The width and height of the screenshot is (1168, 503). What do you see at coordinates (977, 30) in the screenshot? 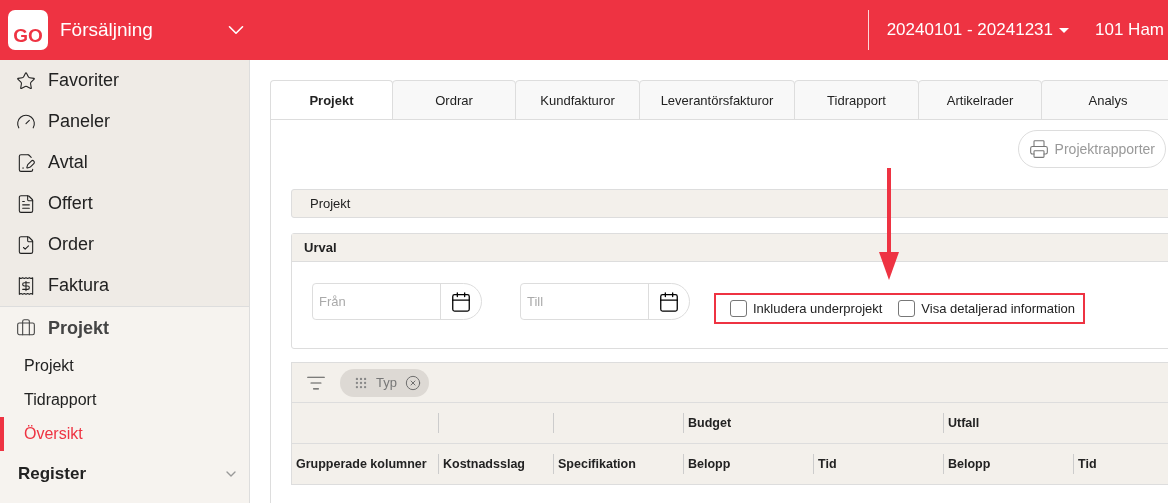
I see `period-selector: 20240101 - 20241231` at bounding box center [977, 30].